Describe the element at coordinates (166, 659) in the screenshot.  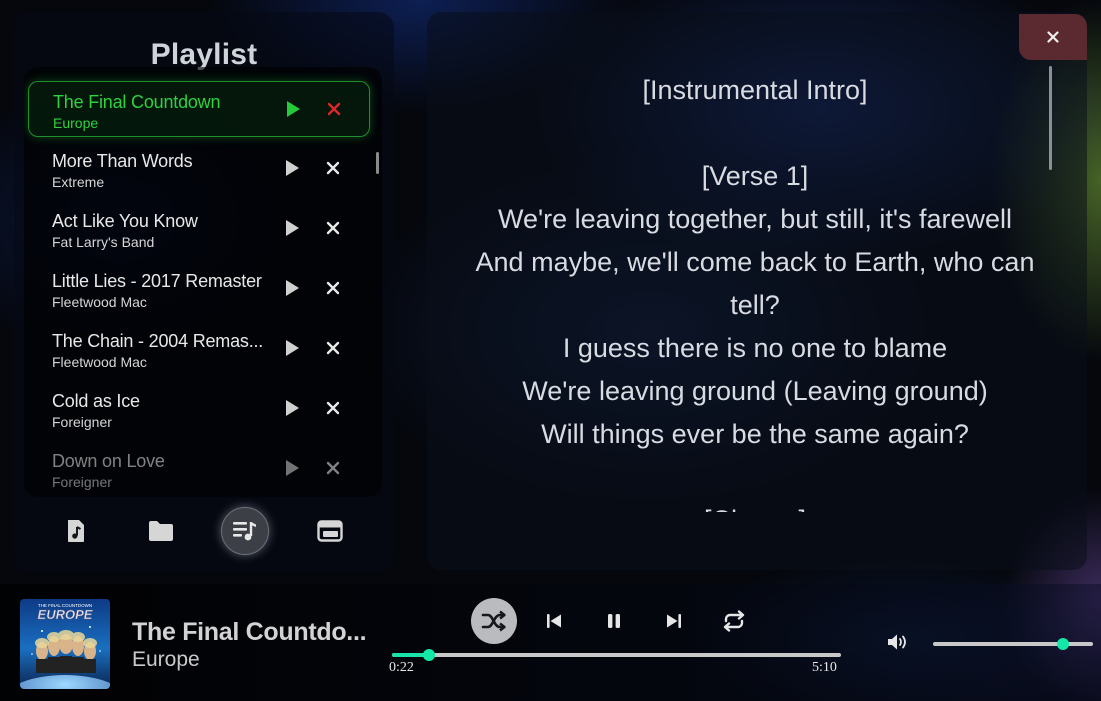
I see `now-playing-artist: Europe` at that location.